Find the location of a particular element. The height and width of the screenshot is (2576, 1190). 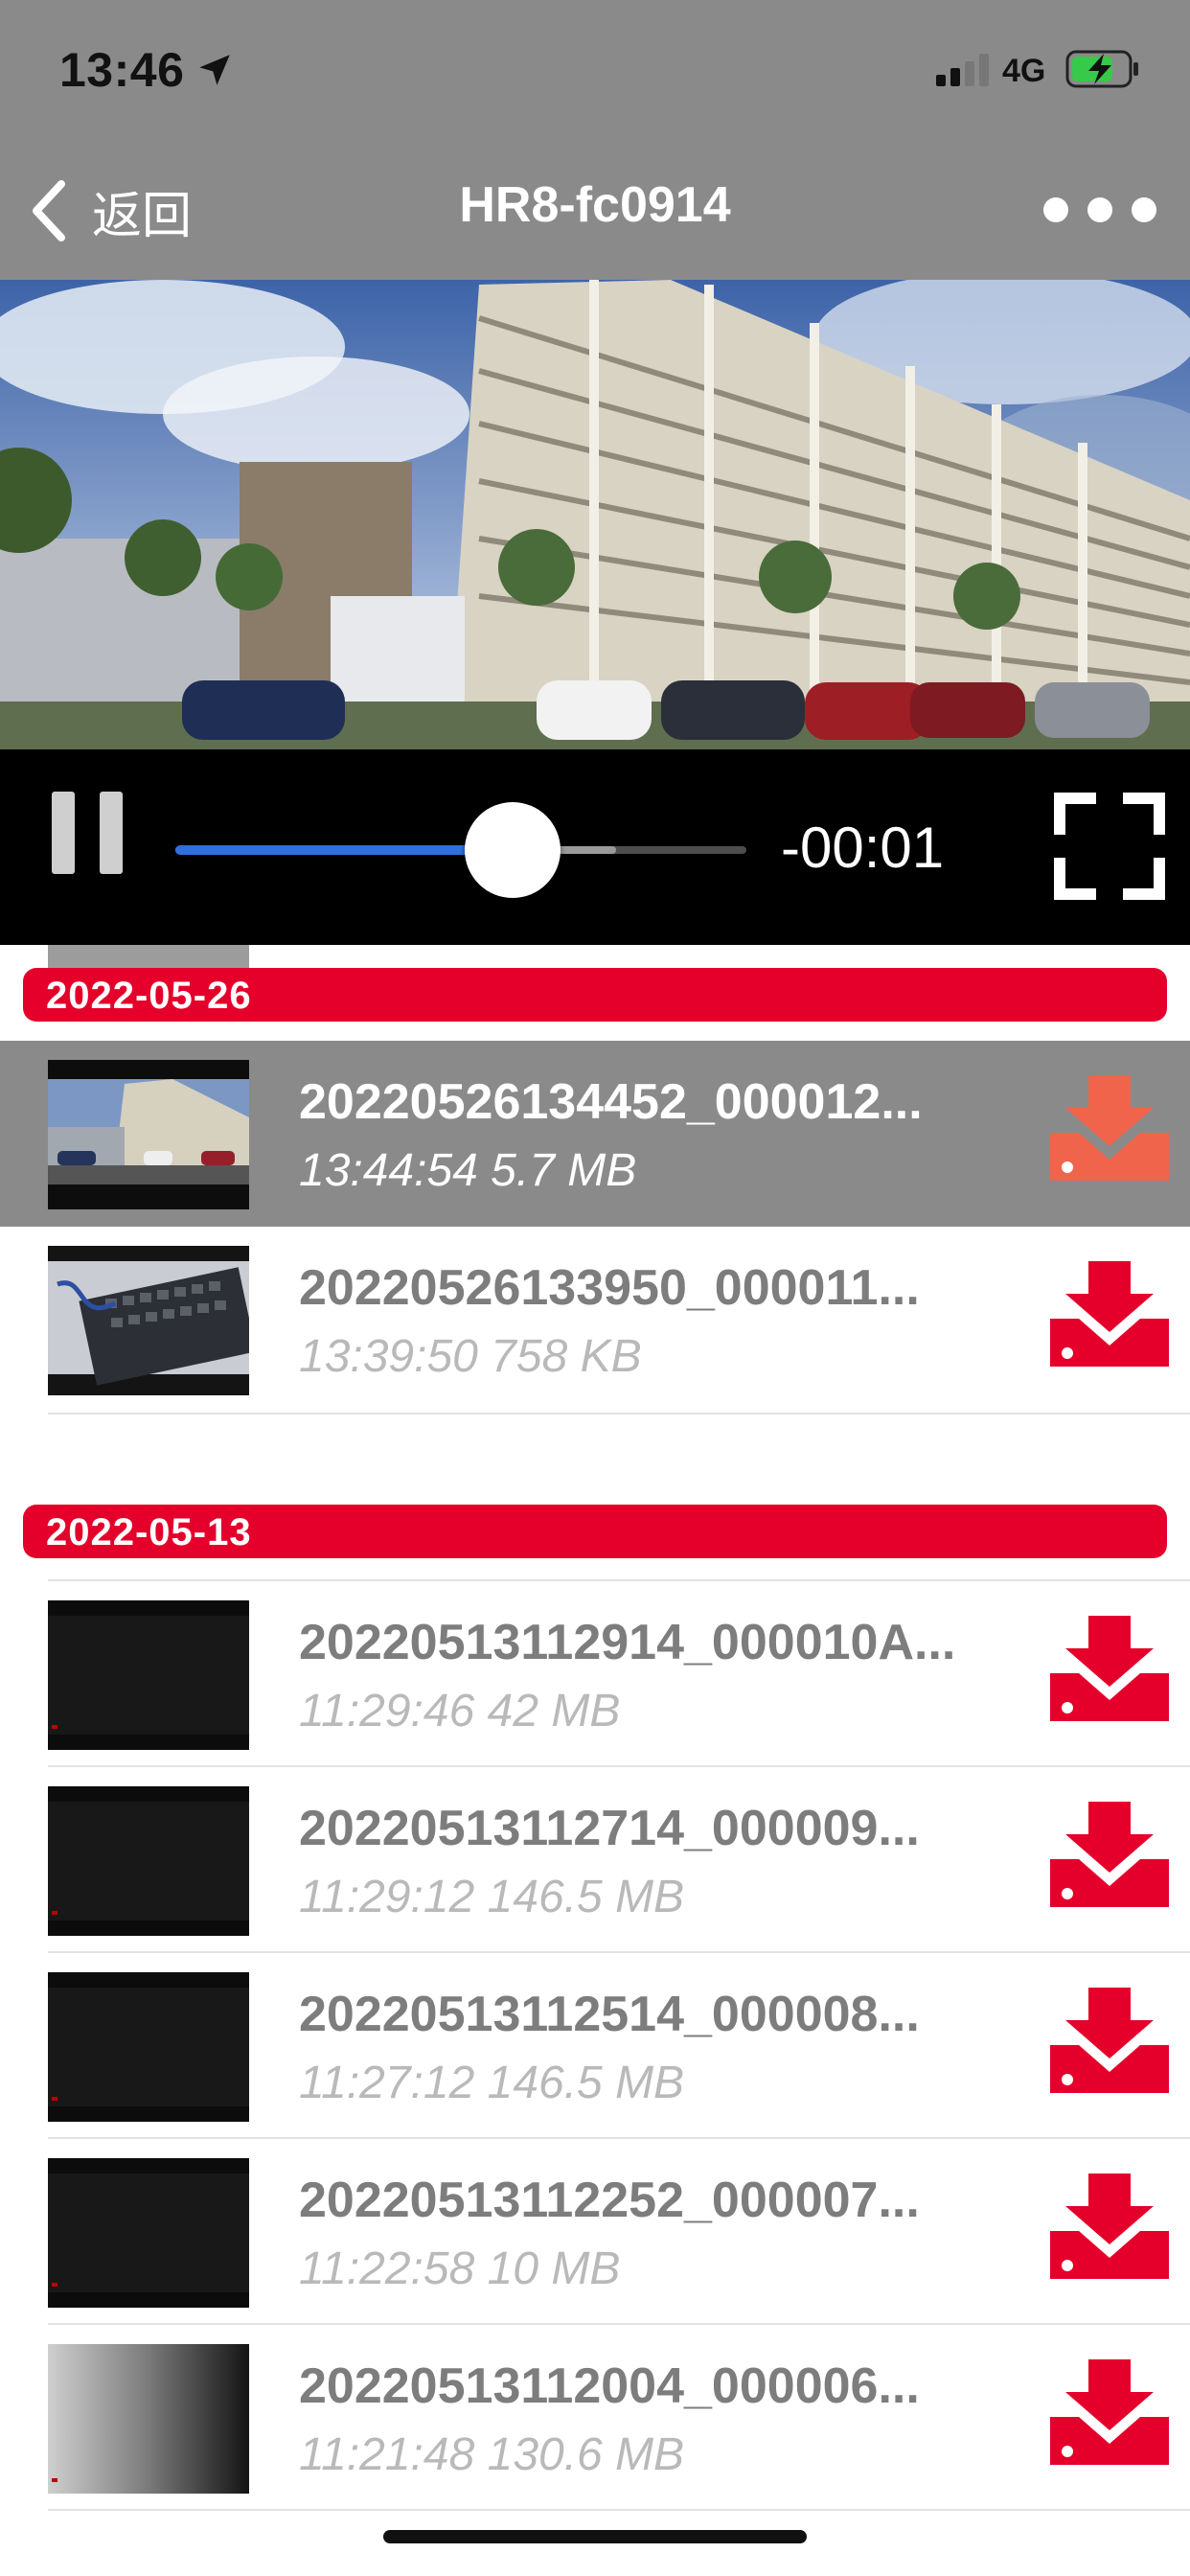

home-indicator is located at coordinates (595, 2536).